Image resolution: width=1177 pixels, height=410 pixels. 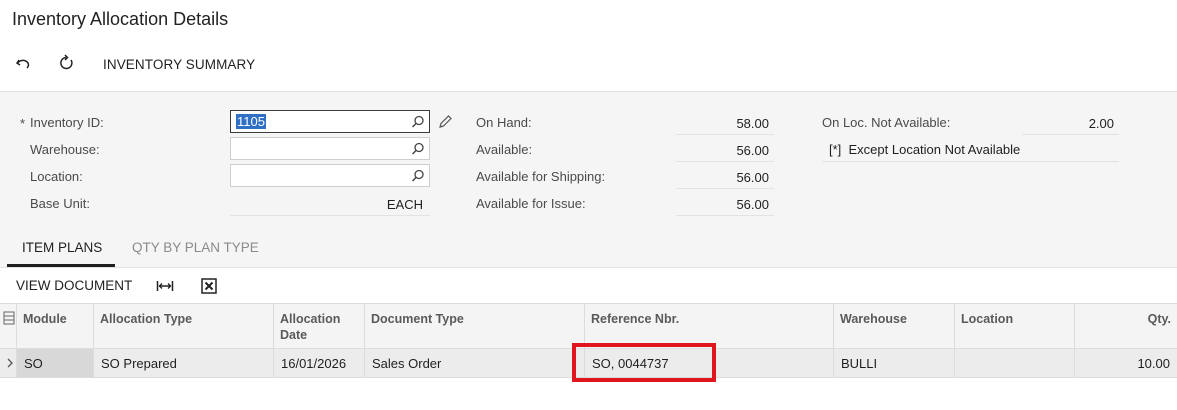 What do you see at coordinates (1070, 134) in the screenshot?
I see `on-loc-not-available-underline` at bounding box center [1070, 134].